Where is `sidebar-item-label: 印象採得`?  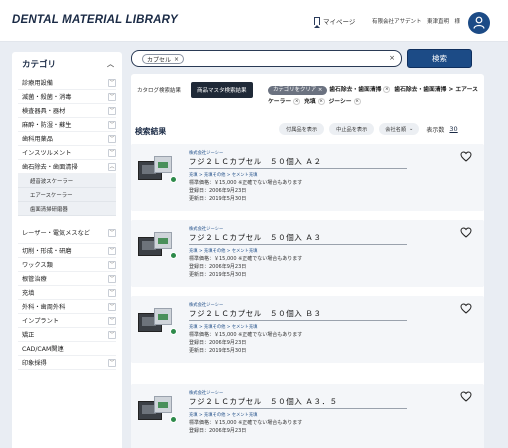
sidebar-item-label: 印象採得 is located at coordinates (34, 363).